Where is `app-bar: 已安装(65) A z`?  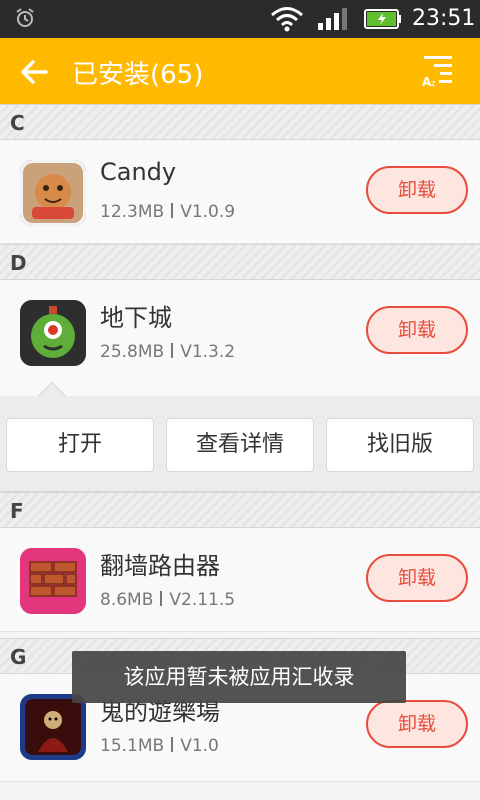 app-bar: 已安装(65) A z is located at coordinates (240, 71).